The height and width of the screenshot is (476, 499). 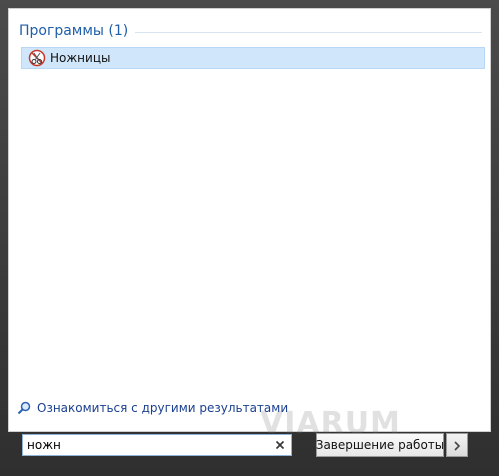 I want to click on shutdown-button: Завершение работы, so click(x=380, y=445).